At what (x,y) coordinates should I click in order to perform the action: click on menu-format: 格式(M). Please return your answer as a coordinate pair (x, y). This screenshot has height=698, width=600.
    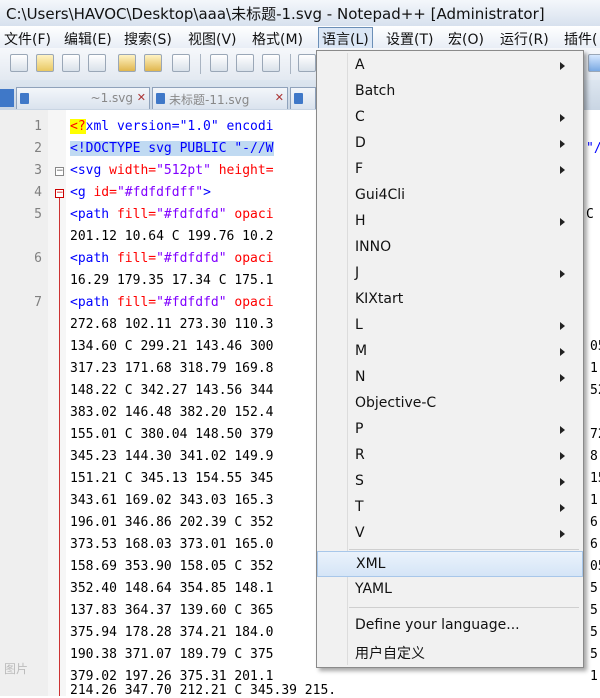
    Looking at the image, I should click on (277, 39).